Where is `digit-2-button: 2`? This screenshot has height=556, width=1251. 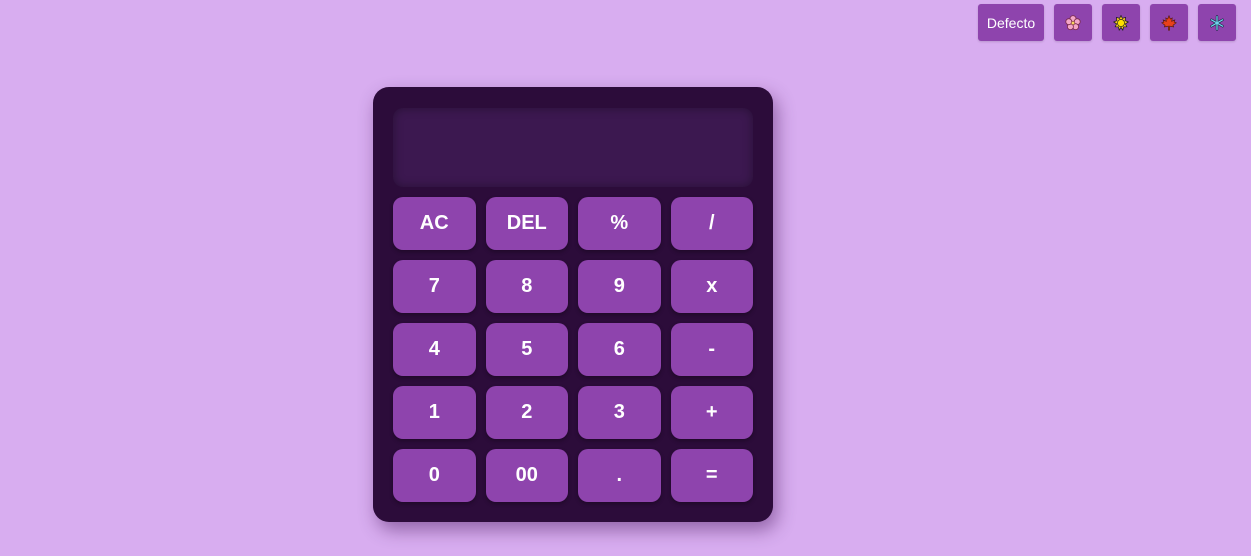 digit-2-button: 2 is located at coordinates (526, 412).